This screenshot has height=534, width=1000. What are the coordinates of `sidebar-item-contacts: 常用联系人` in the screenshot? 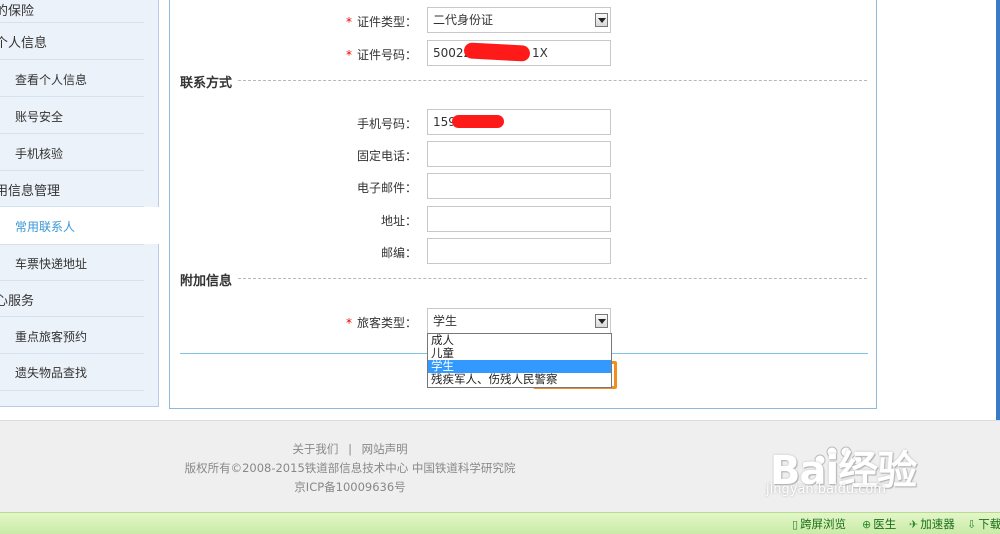 It's located at (79, 225).